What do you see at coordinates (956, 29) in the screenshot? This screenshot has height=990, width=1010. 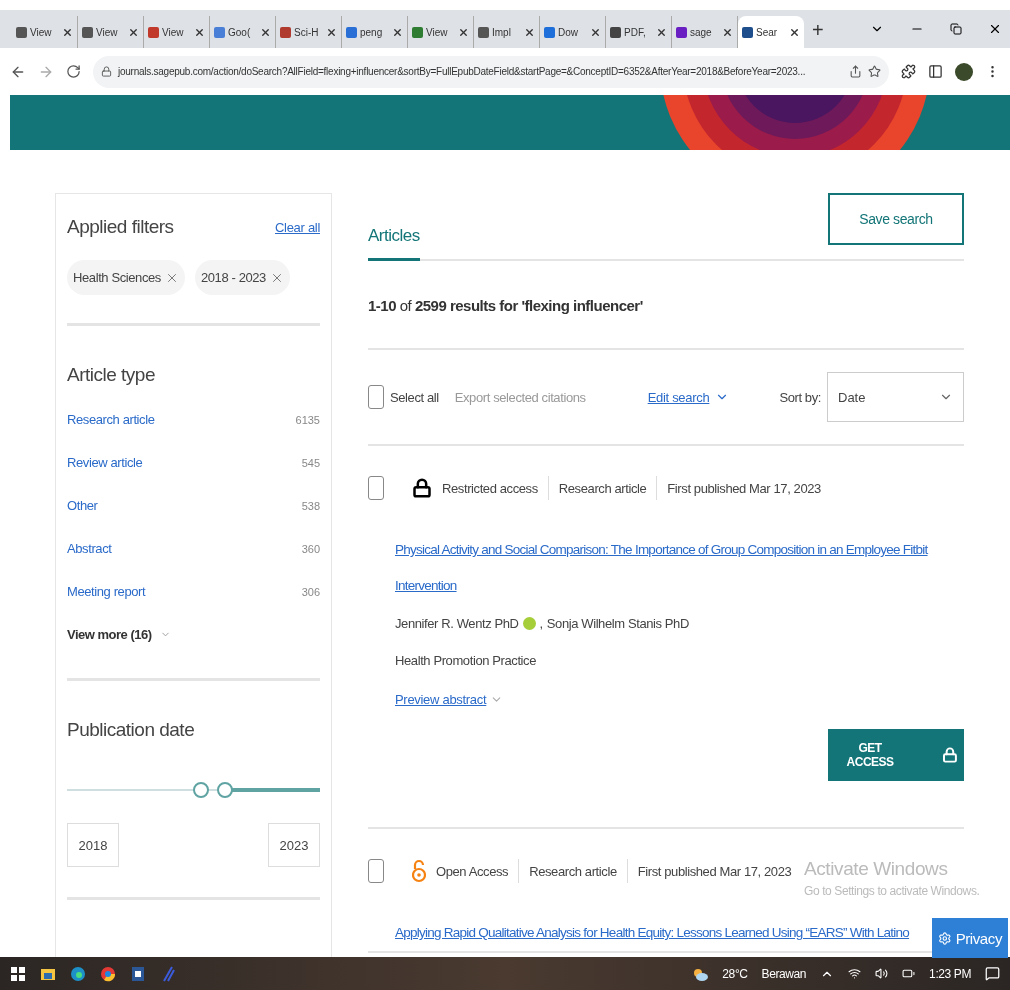 I see `restore-icon` at bounding box center [956, 29].